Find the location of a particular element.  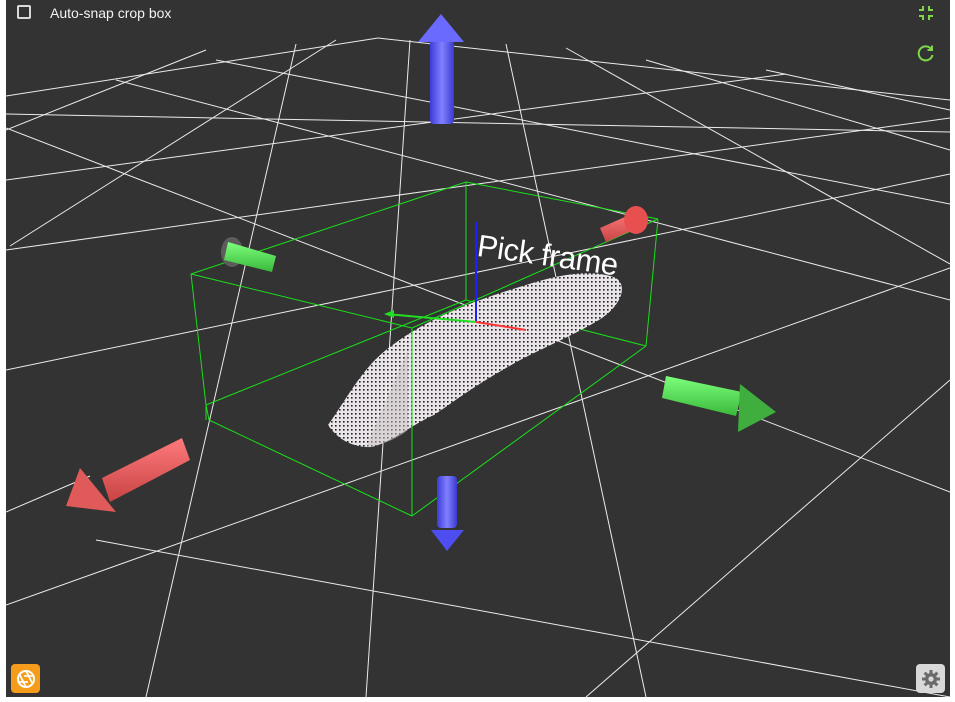

reset-view-icon is located at coordinates (926, 53).